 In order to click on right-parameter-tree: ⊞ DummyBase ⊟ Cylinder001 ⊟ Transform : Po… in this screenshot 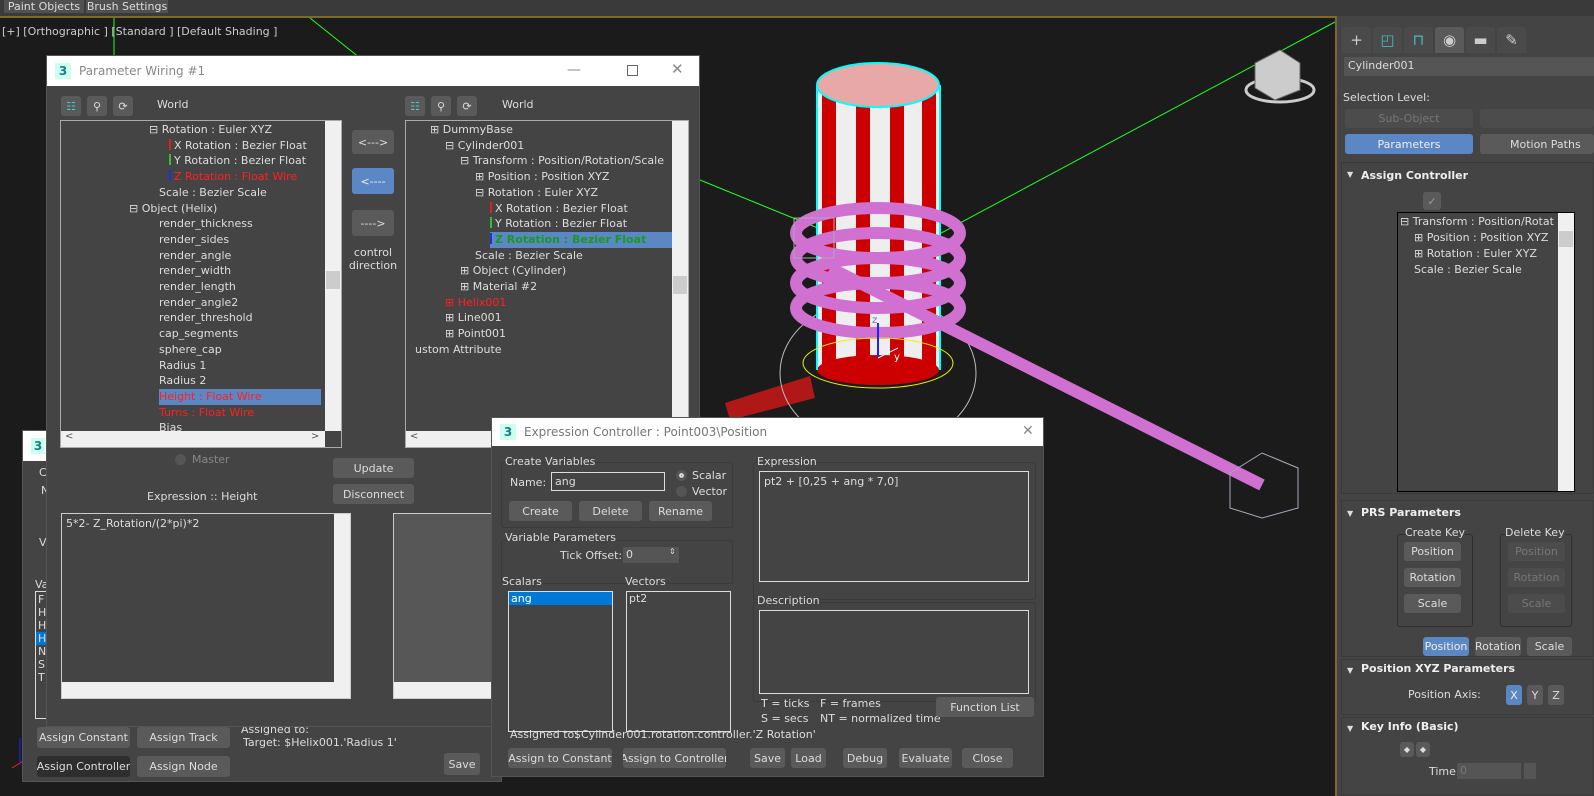, I will do `click(547, 284)`.